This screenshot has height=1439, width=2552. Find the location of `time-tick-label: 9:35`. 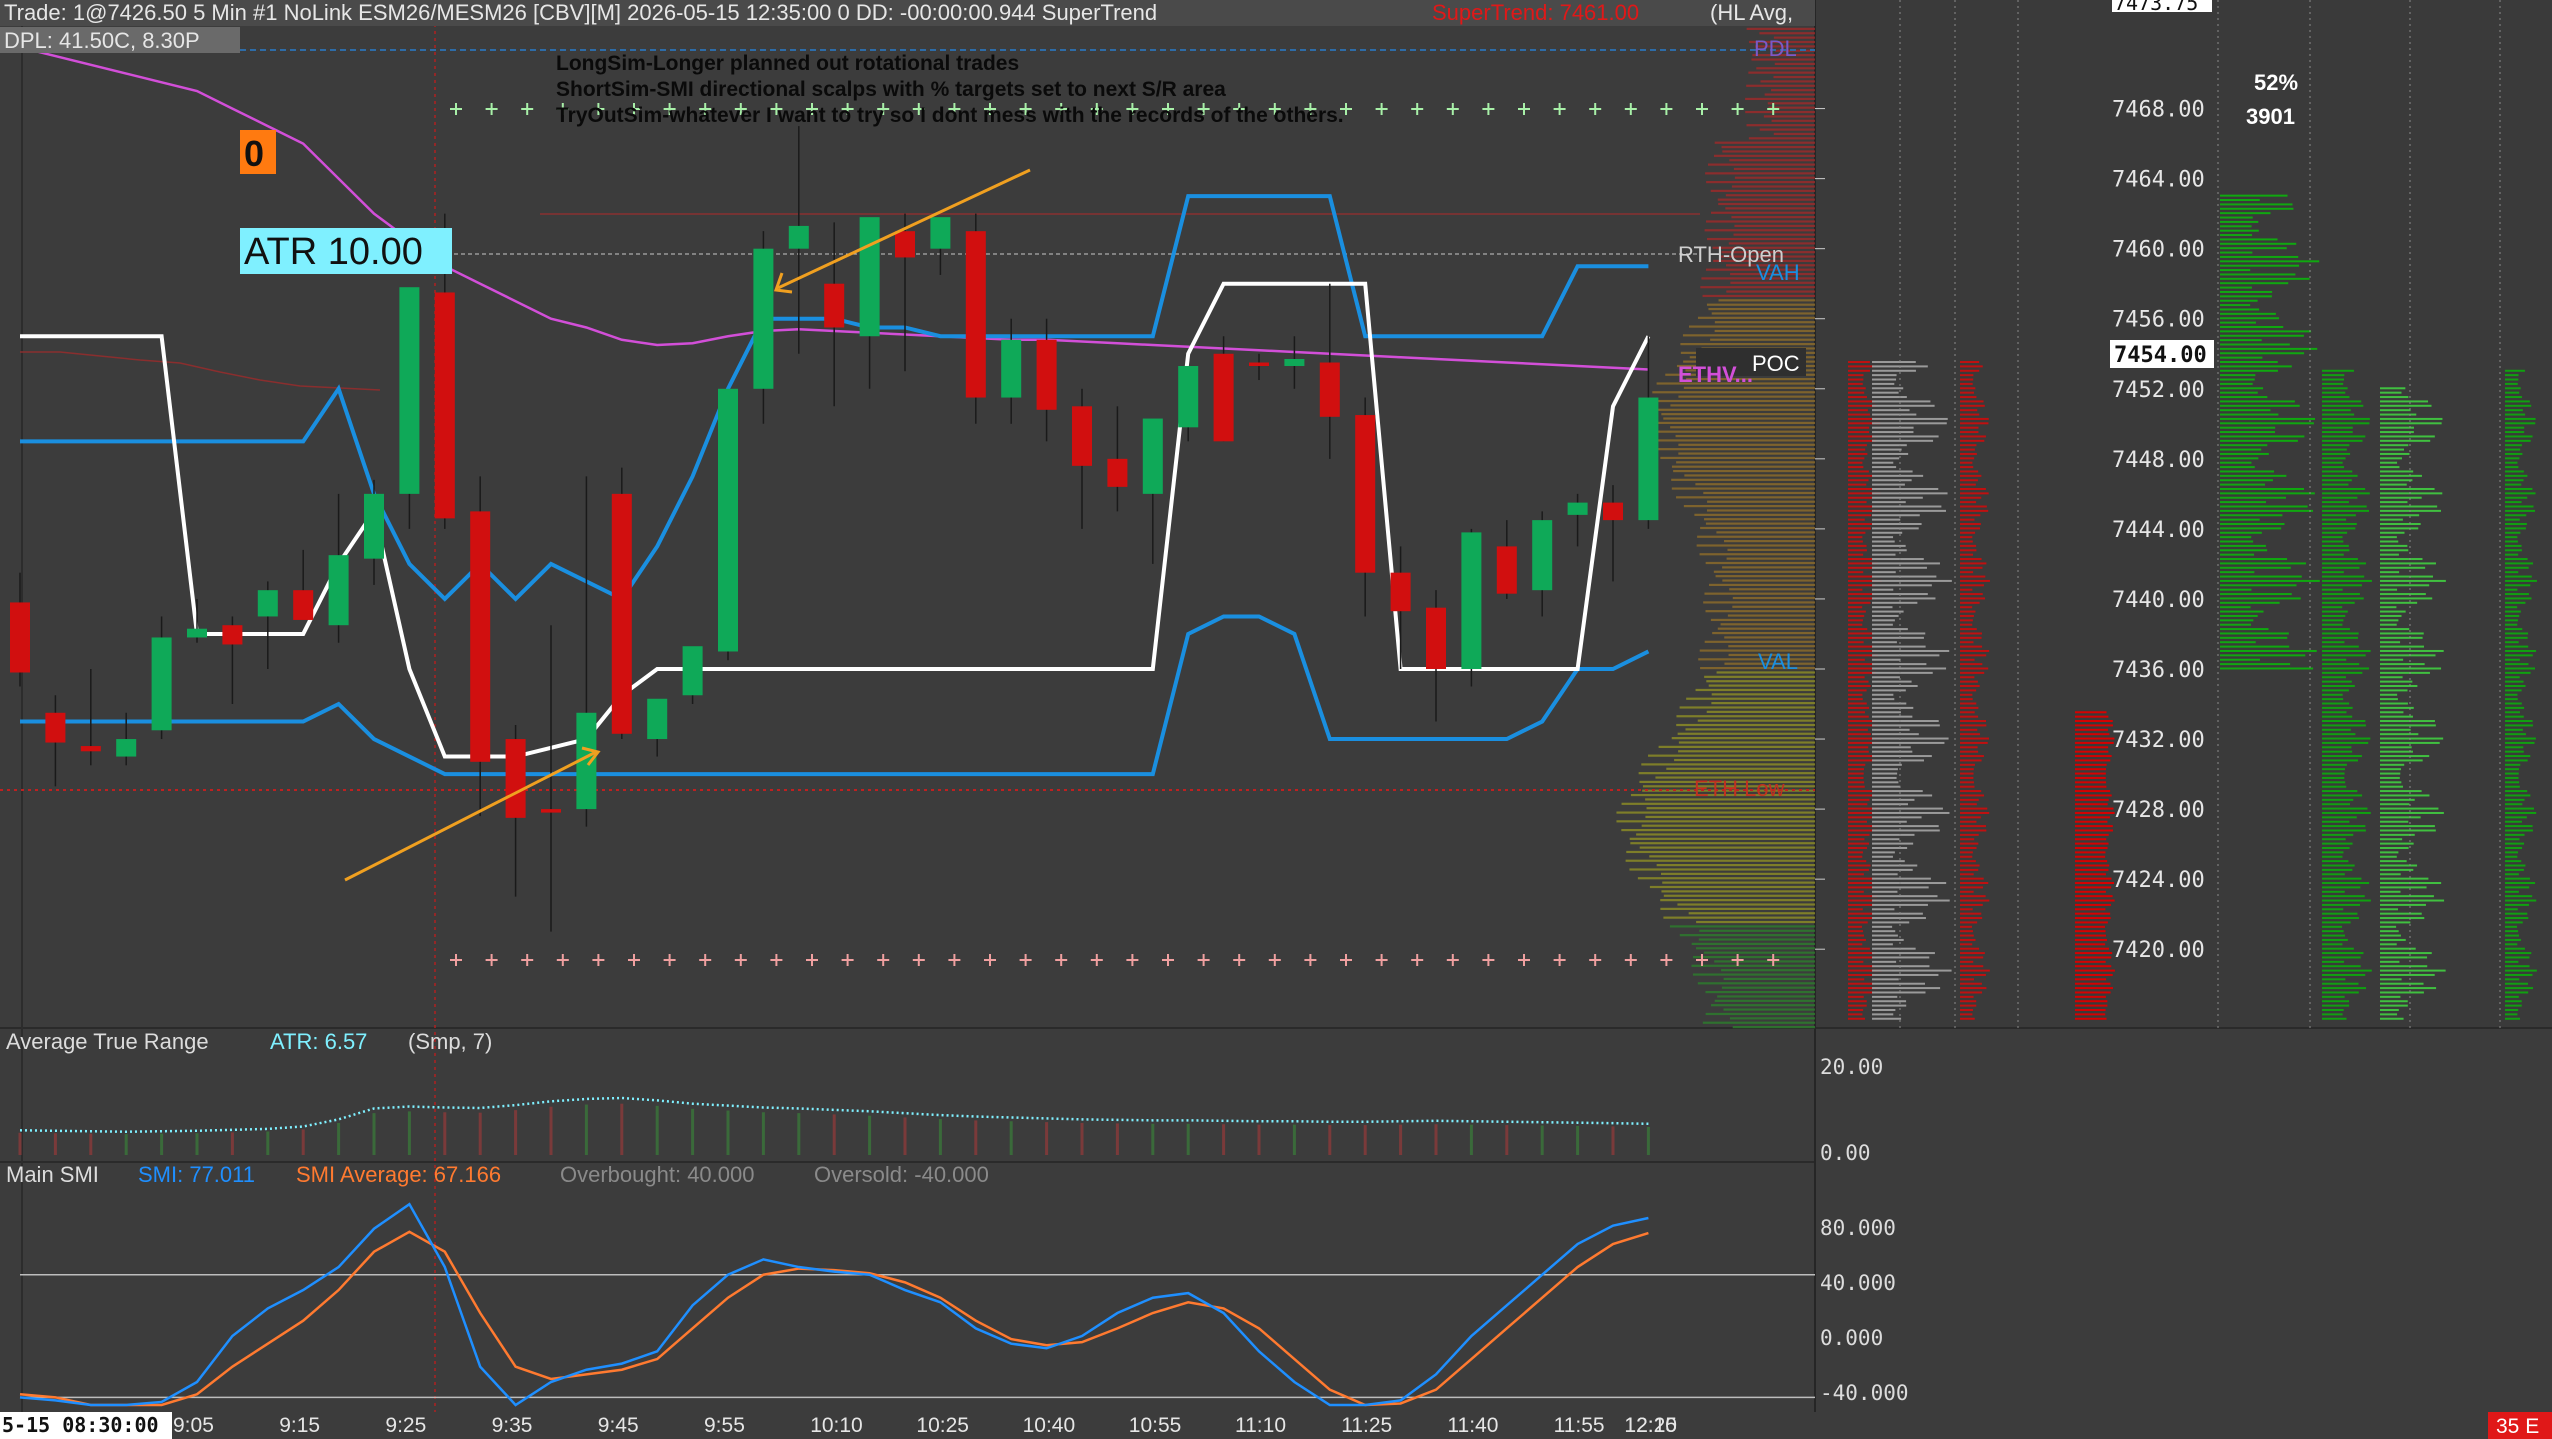

time-tick-label: 9:35 is located at coordinates (512, 1425).